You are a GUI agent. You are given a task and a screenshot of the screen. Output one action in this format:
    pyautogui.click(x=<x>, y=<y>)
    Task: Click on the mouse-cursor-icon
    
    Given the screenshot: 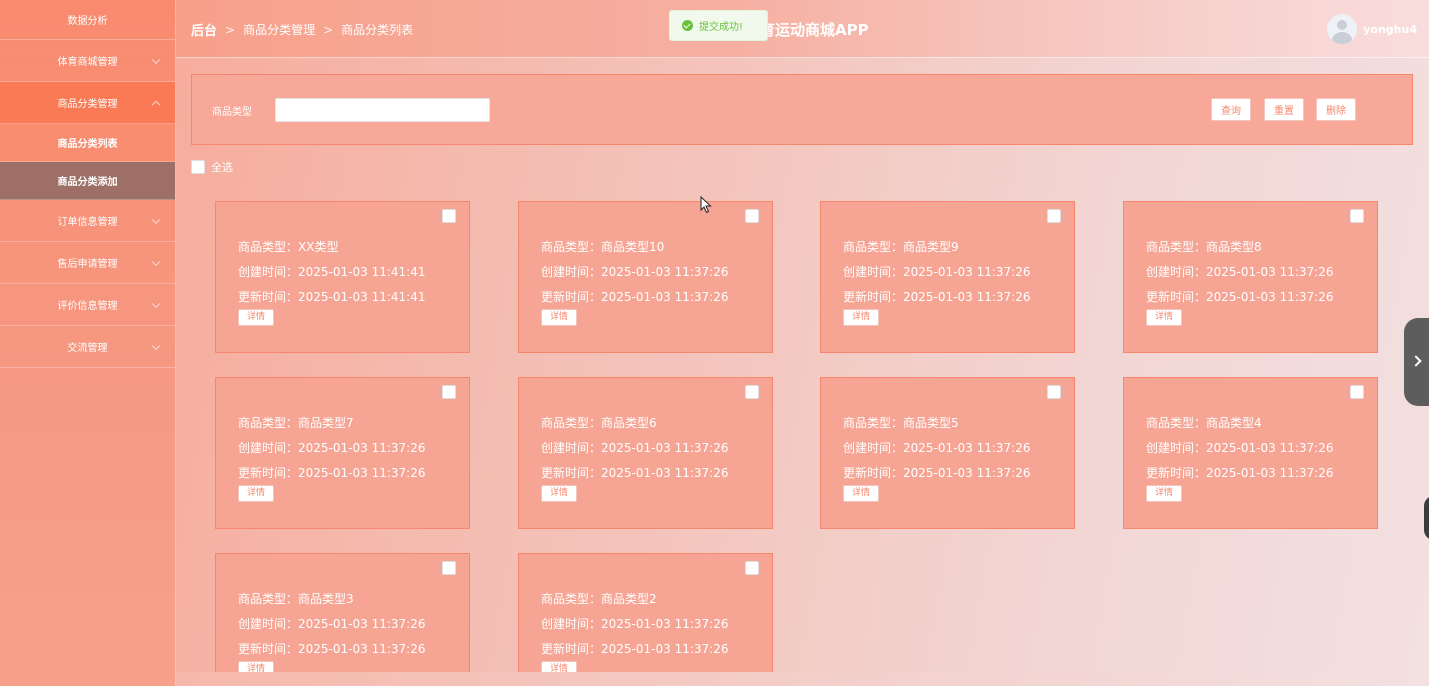 What is the action you would take?
    pyautogui.click(x=706, y=205)
    